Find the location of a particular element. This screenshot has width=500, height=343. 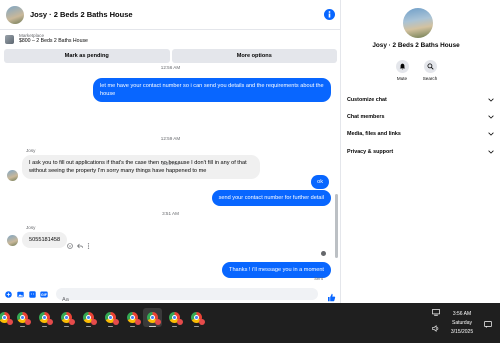

mark-as-pending-button: Mark as pending is located at coordinates (87, 56).